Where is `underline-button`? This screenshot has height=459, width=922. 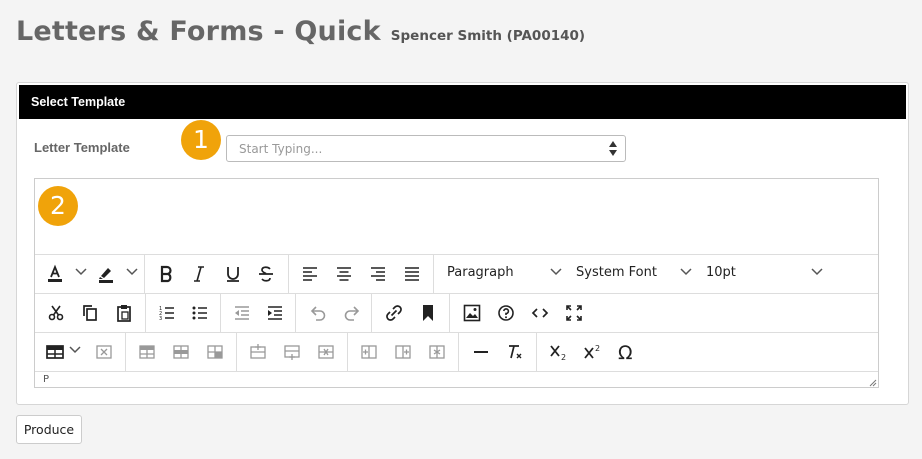 underline-button is located at coordinates (233, 274).